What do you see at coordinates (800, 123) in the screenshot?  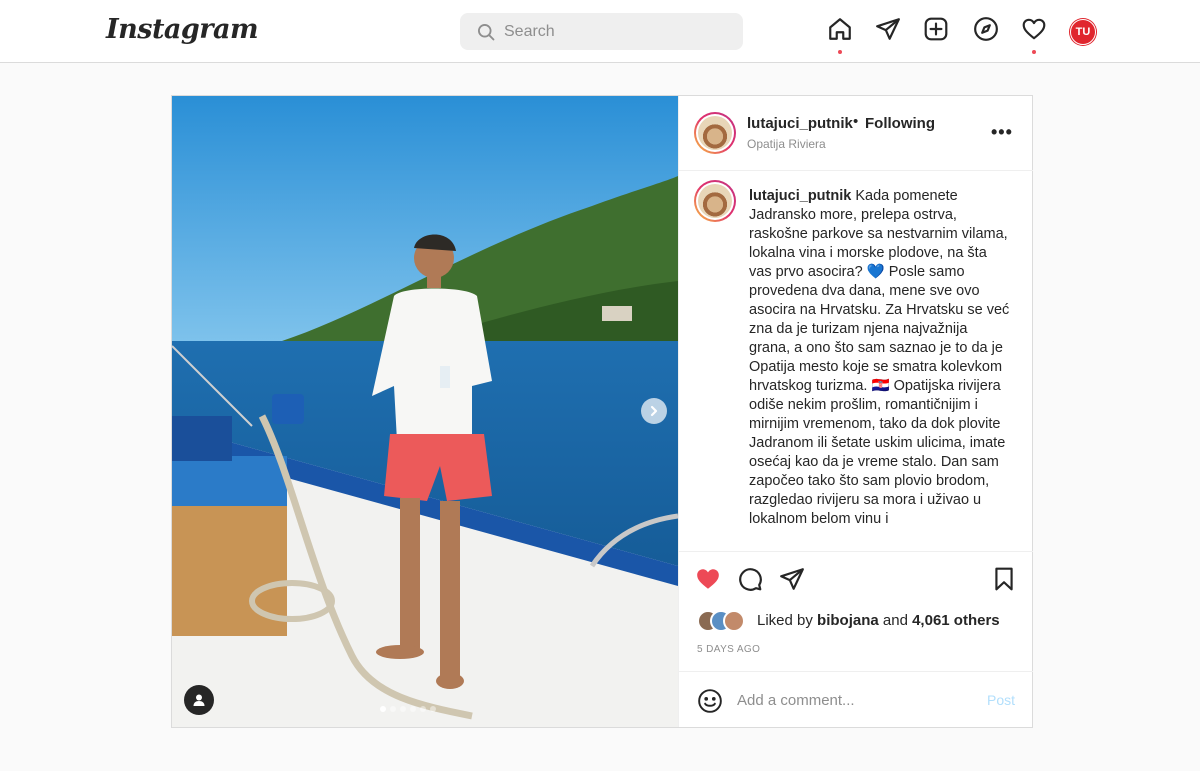 I see `author-username: lutajuci_putnik` at bounding box center [800, 123].